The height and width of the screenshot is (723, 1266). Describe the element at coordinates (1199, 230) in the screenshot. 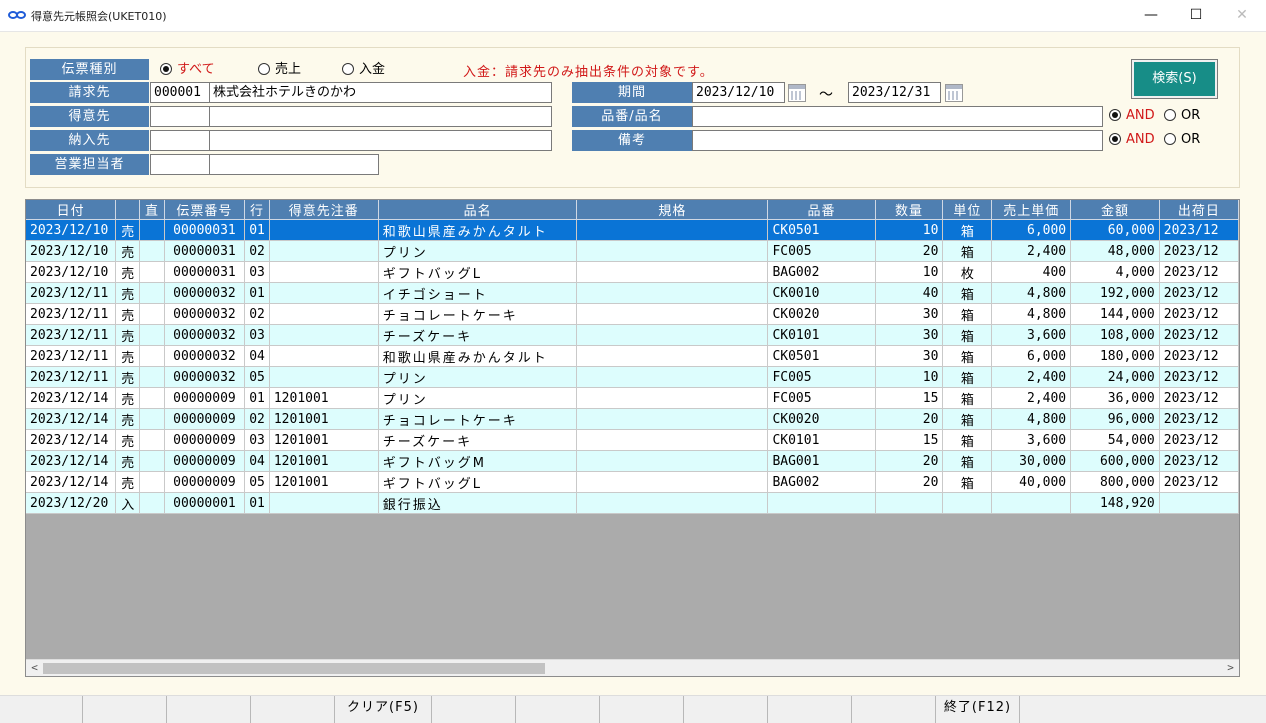

I see `cell-ship-date: 2023/12` at that location.